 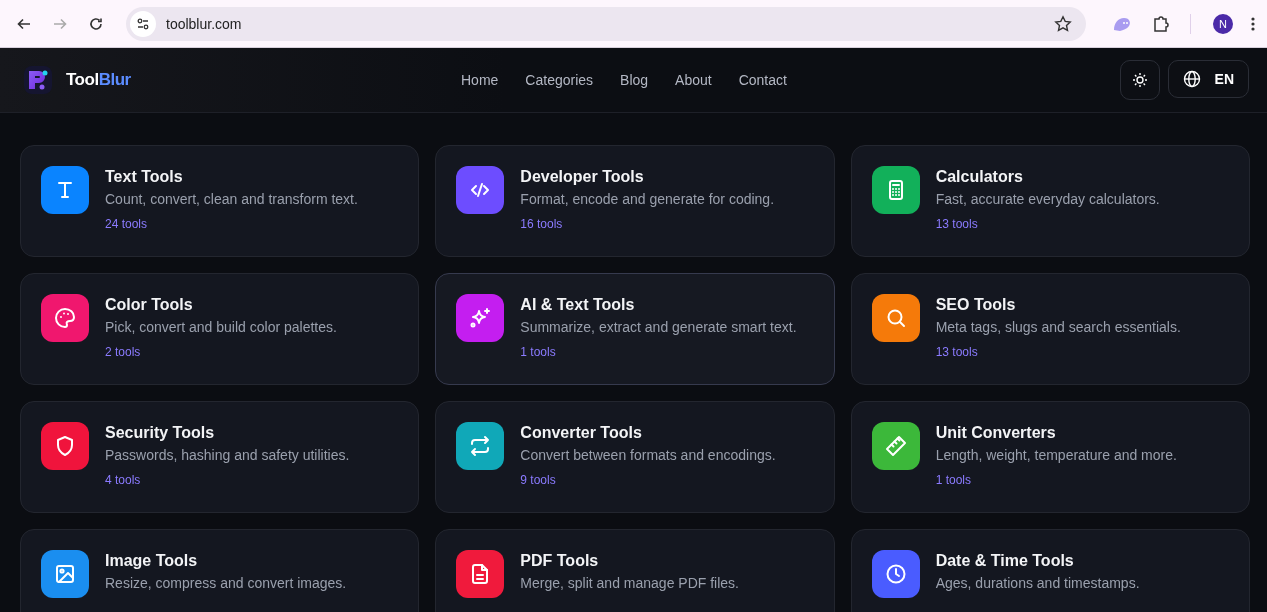 What do you see at coordinates (560, 561) in the screenshot?
I see `category-title: PDF Tools` at bounding box center [560, 561].